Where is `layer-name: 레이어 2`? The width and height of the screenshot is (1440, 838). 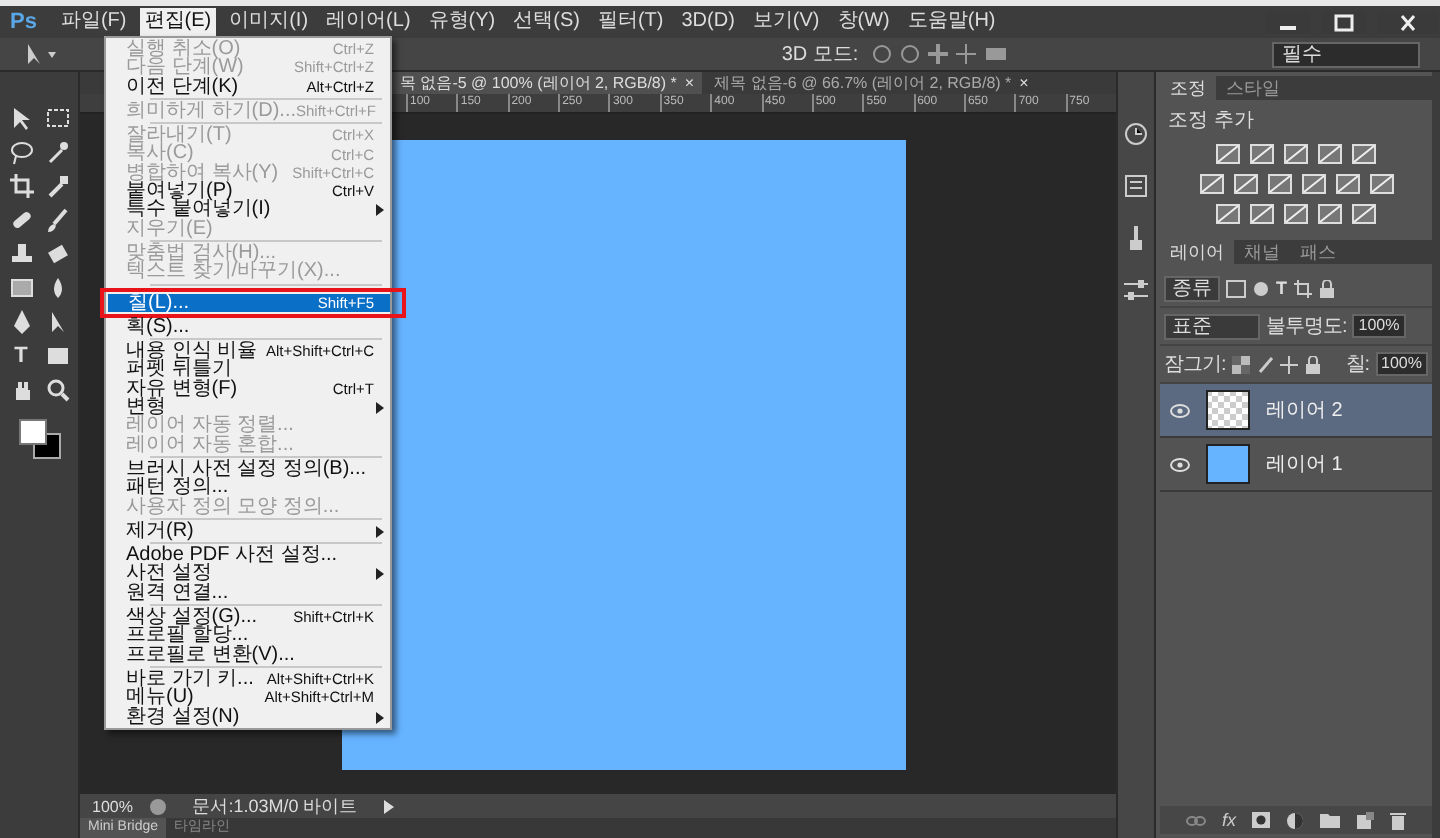
layer-name: 레이어 2 is located at coordinates (1304, 411).